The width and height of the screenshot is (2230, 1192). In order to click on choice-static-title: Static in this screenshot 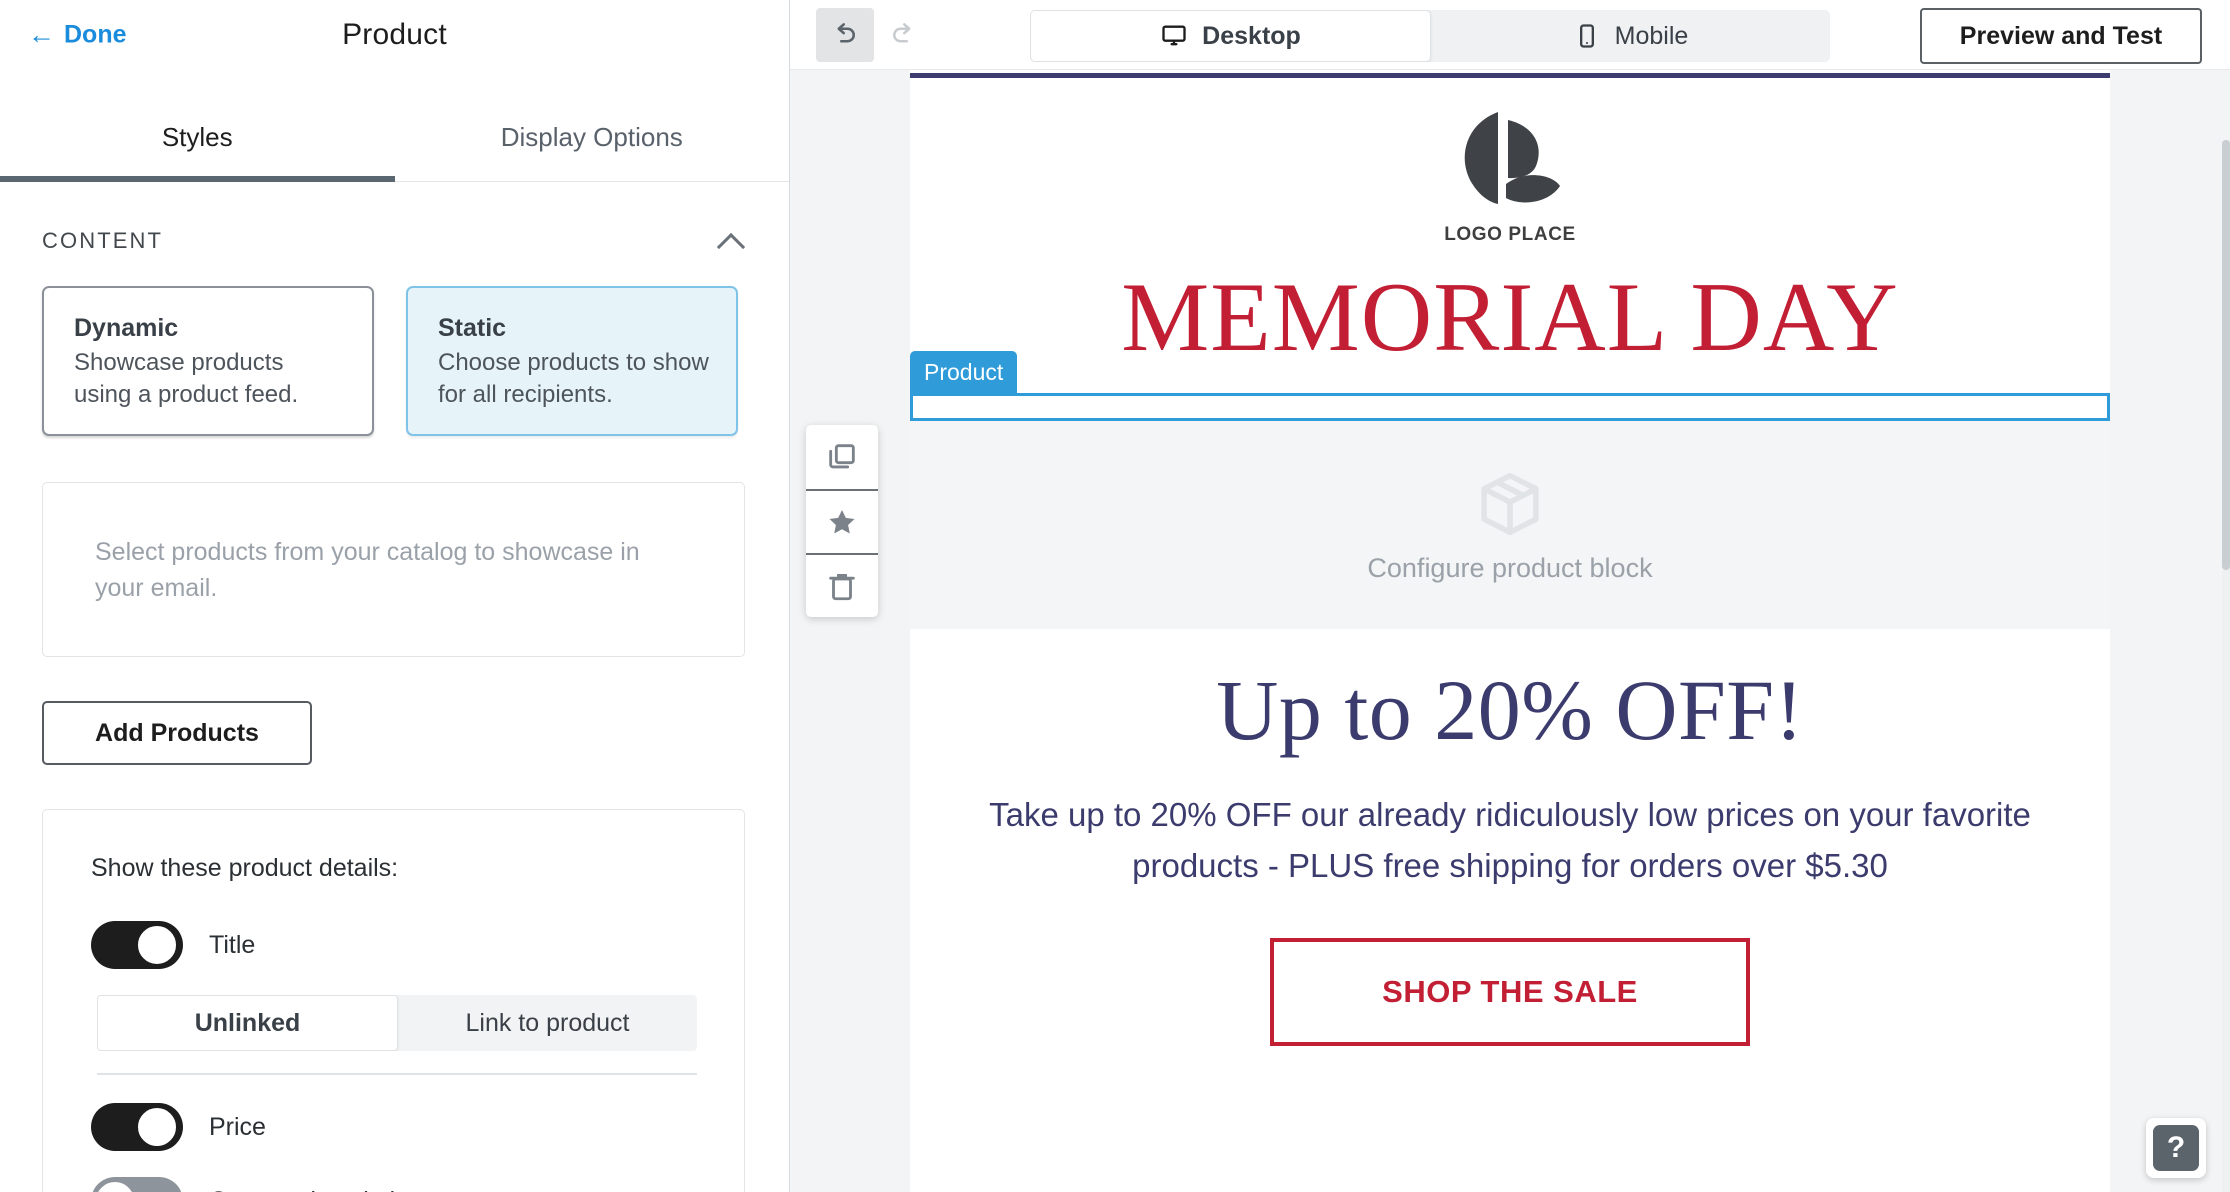, I will do `click(472, 328)`.